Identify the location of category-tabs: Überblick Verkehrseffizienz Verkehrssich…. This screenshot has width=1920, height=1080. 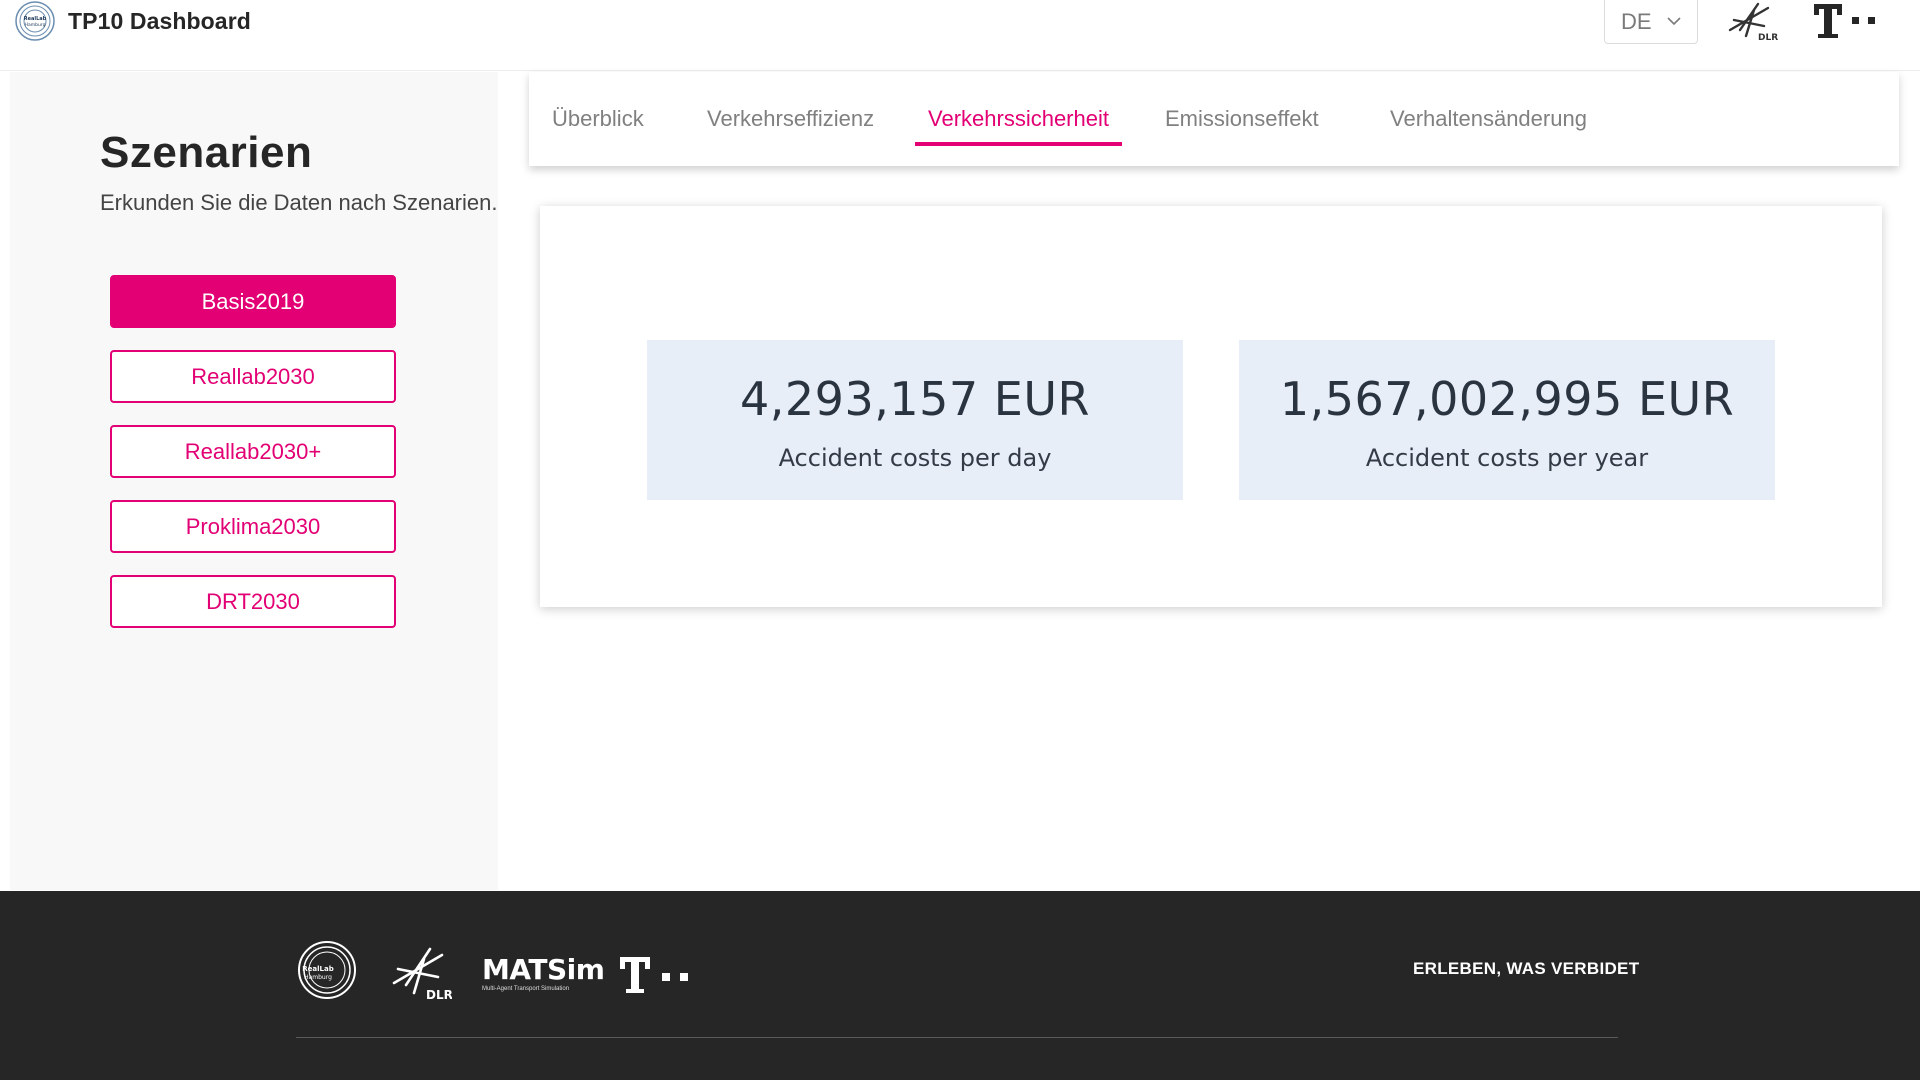
(1214, 119).